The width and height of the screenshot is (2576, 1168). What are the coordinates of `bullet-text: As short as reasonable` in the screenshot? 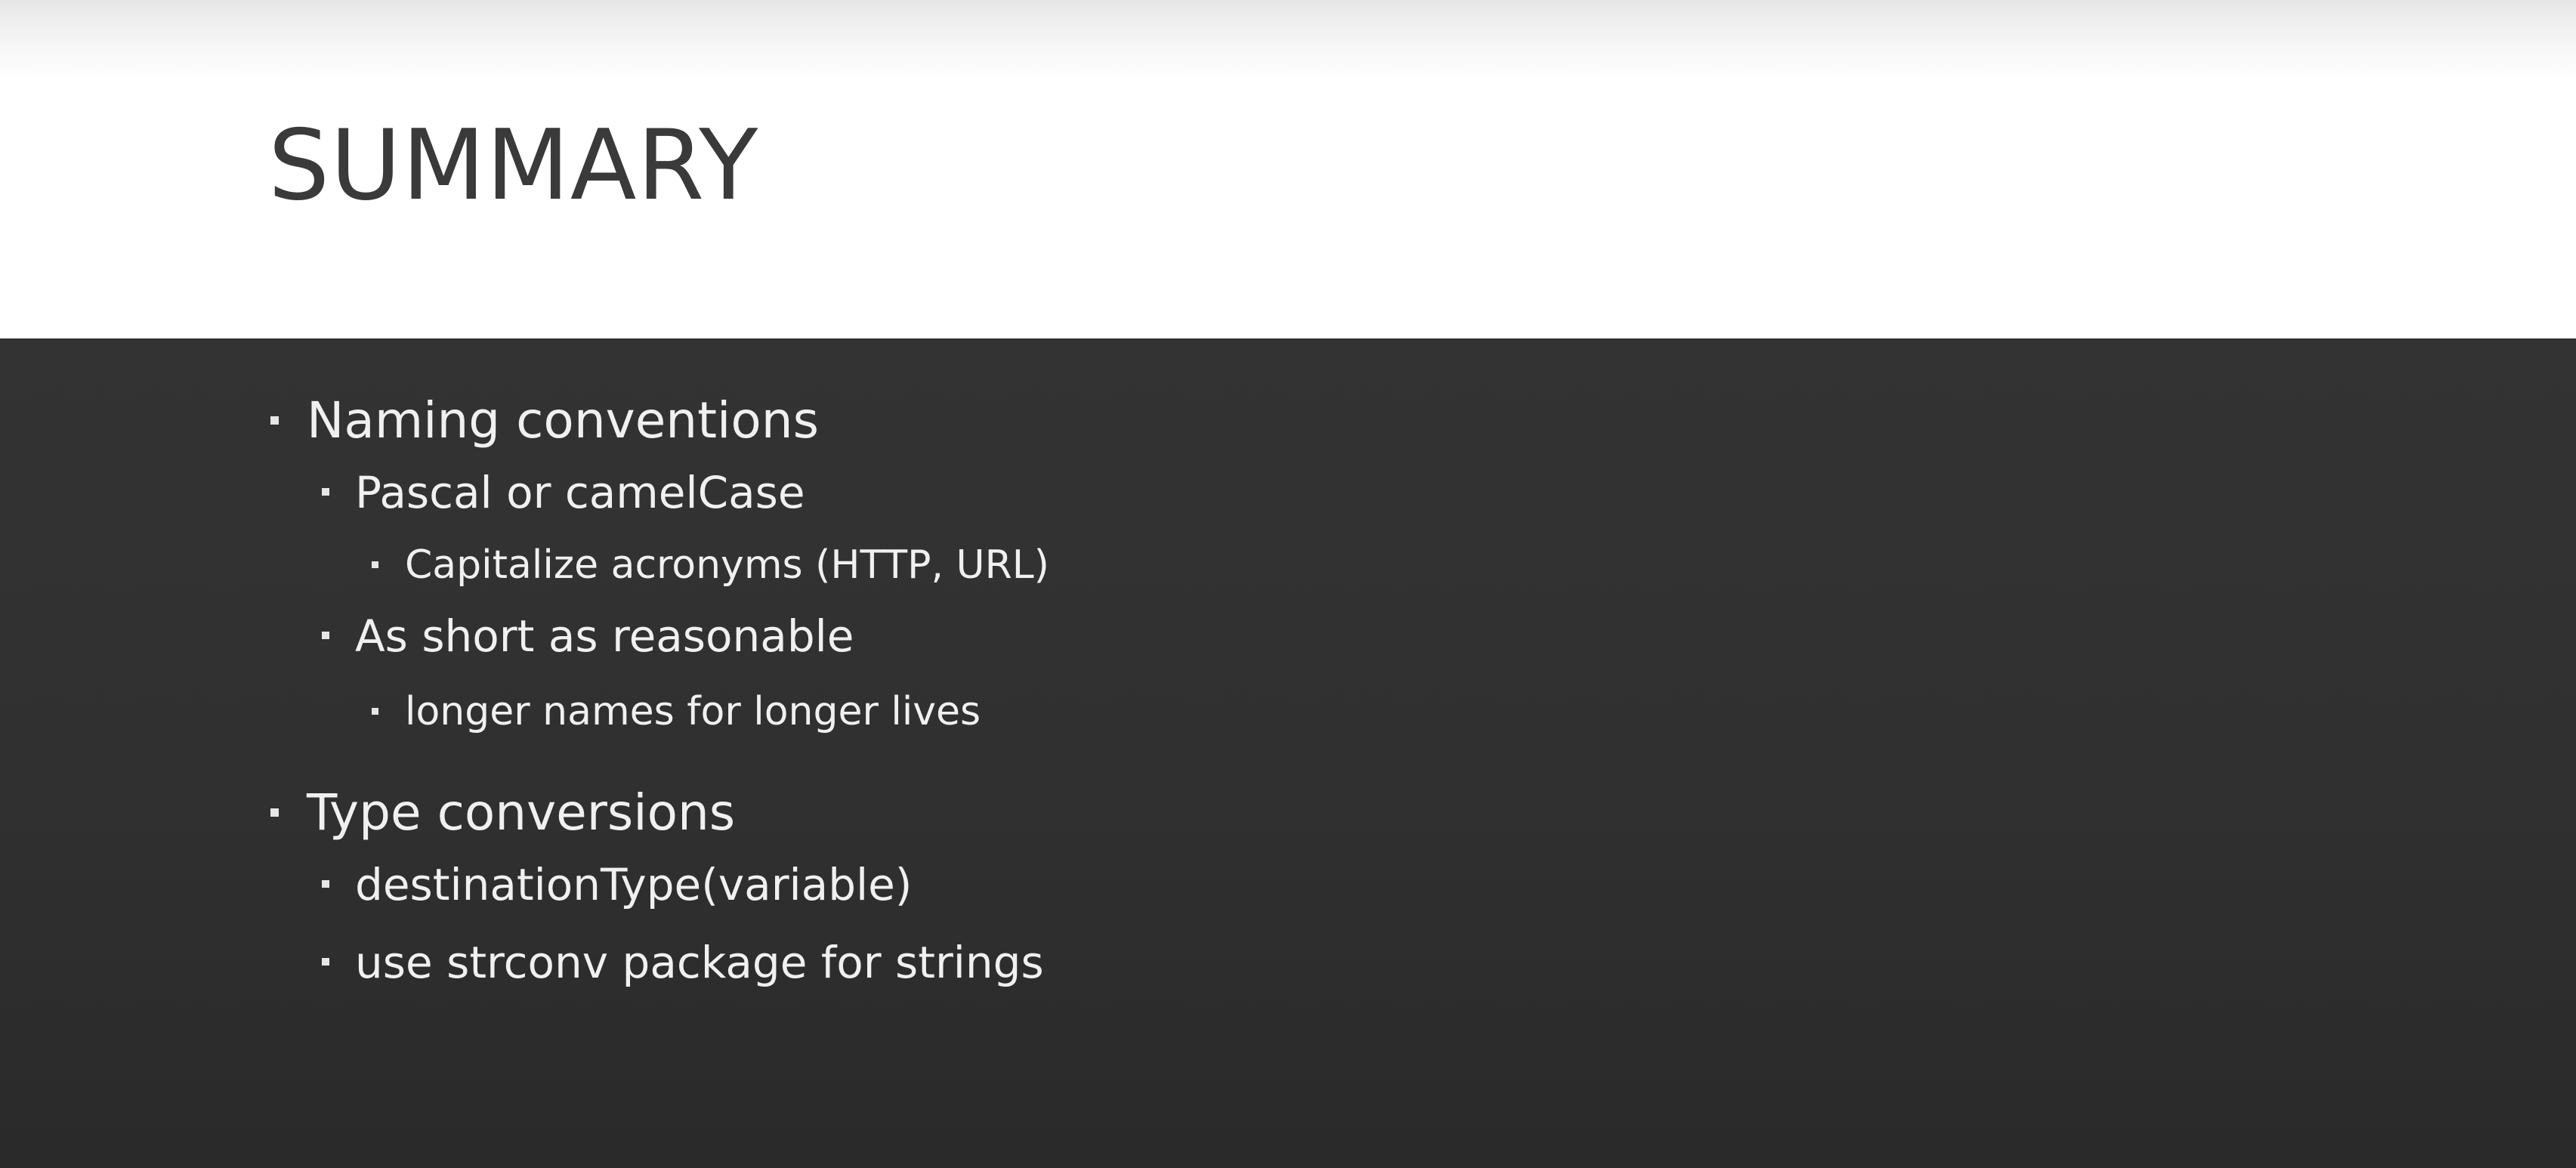 It's located at (604, 636).